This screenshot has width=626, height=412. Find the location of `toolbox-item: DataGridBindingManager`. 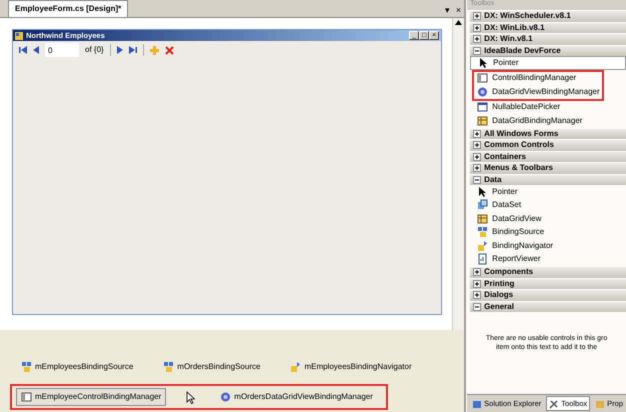

toolbox-item: DataGridBindingManager is located at coordinates (548, 121).